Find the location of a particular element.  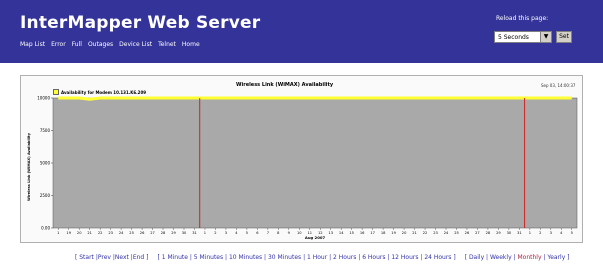

y-axis-label: Wireless Link (WiMAX) Availability is located at coordinates (29, 167).